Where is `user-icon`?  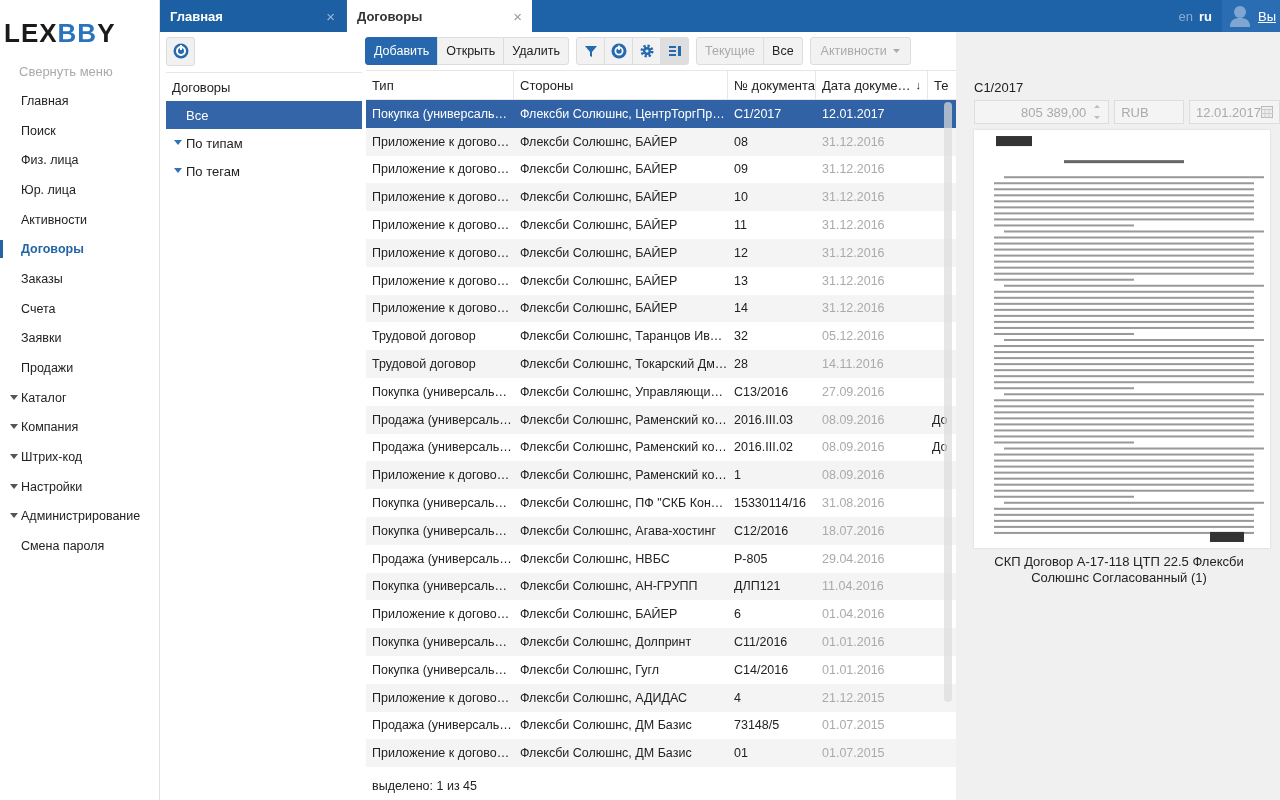
user-icon is located at coordinates (1240, 16).